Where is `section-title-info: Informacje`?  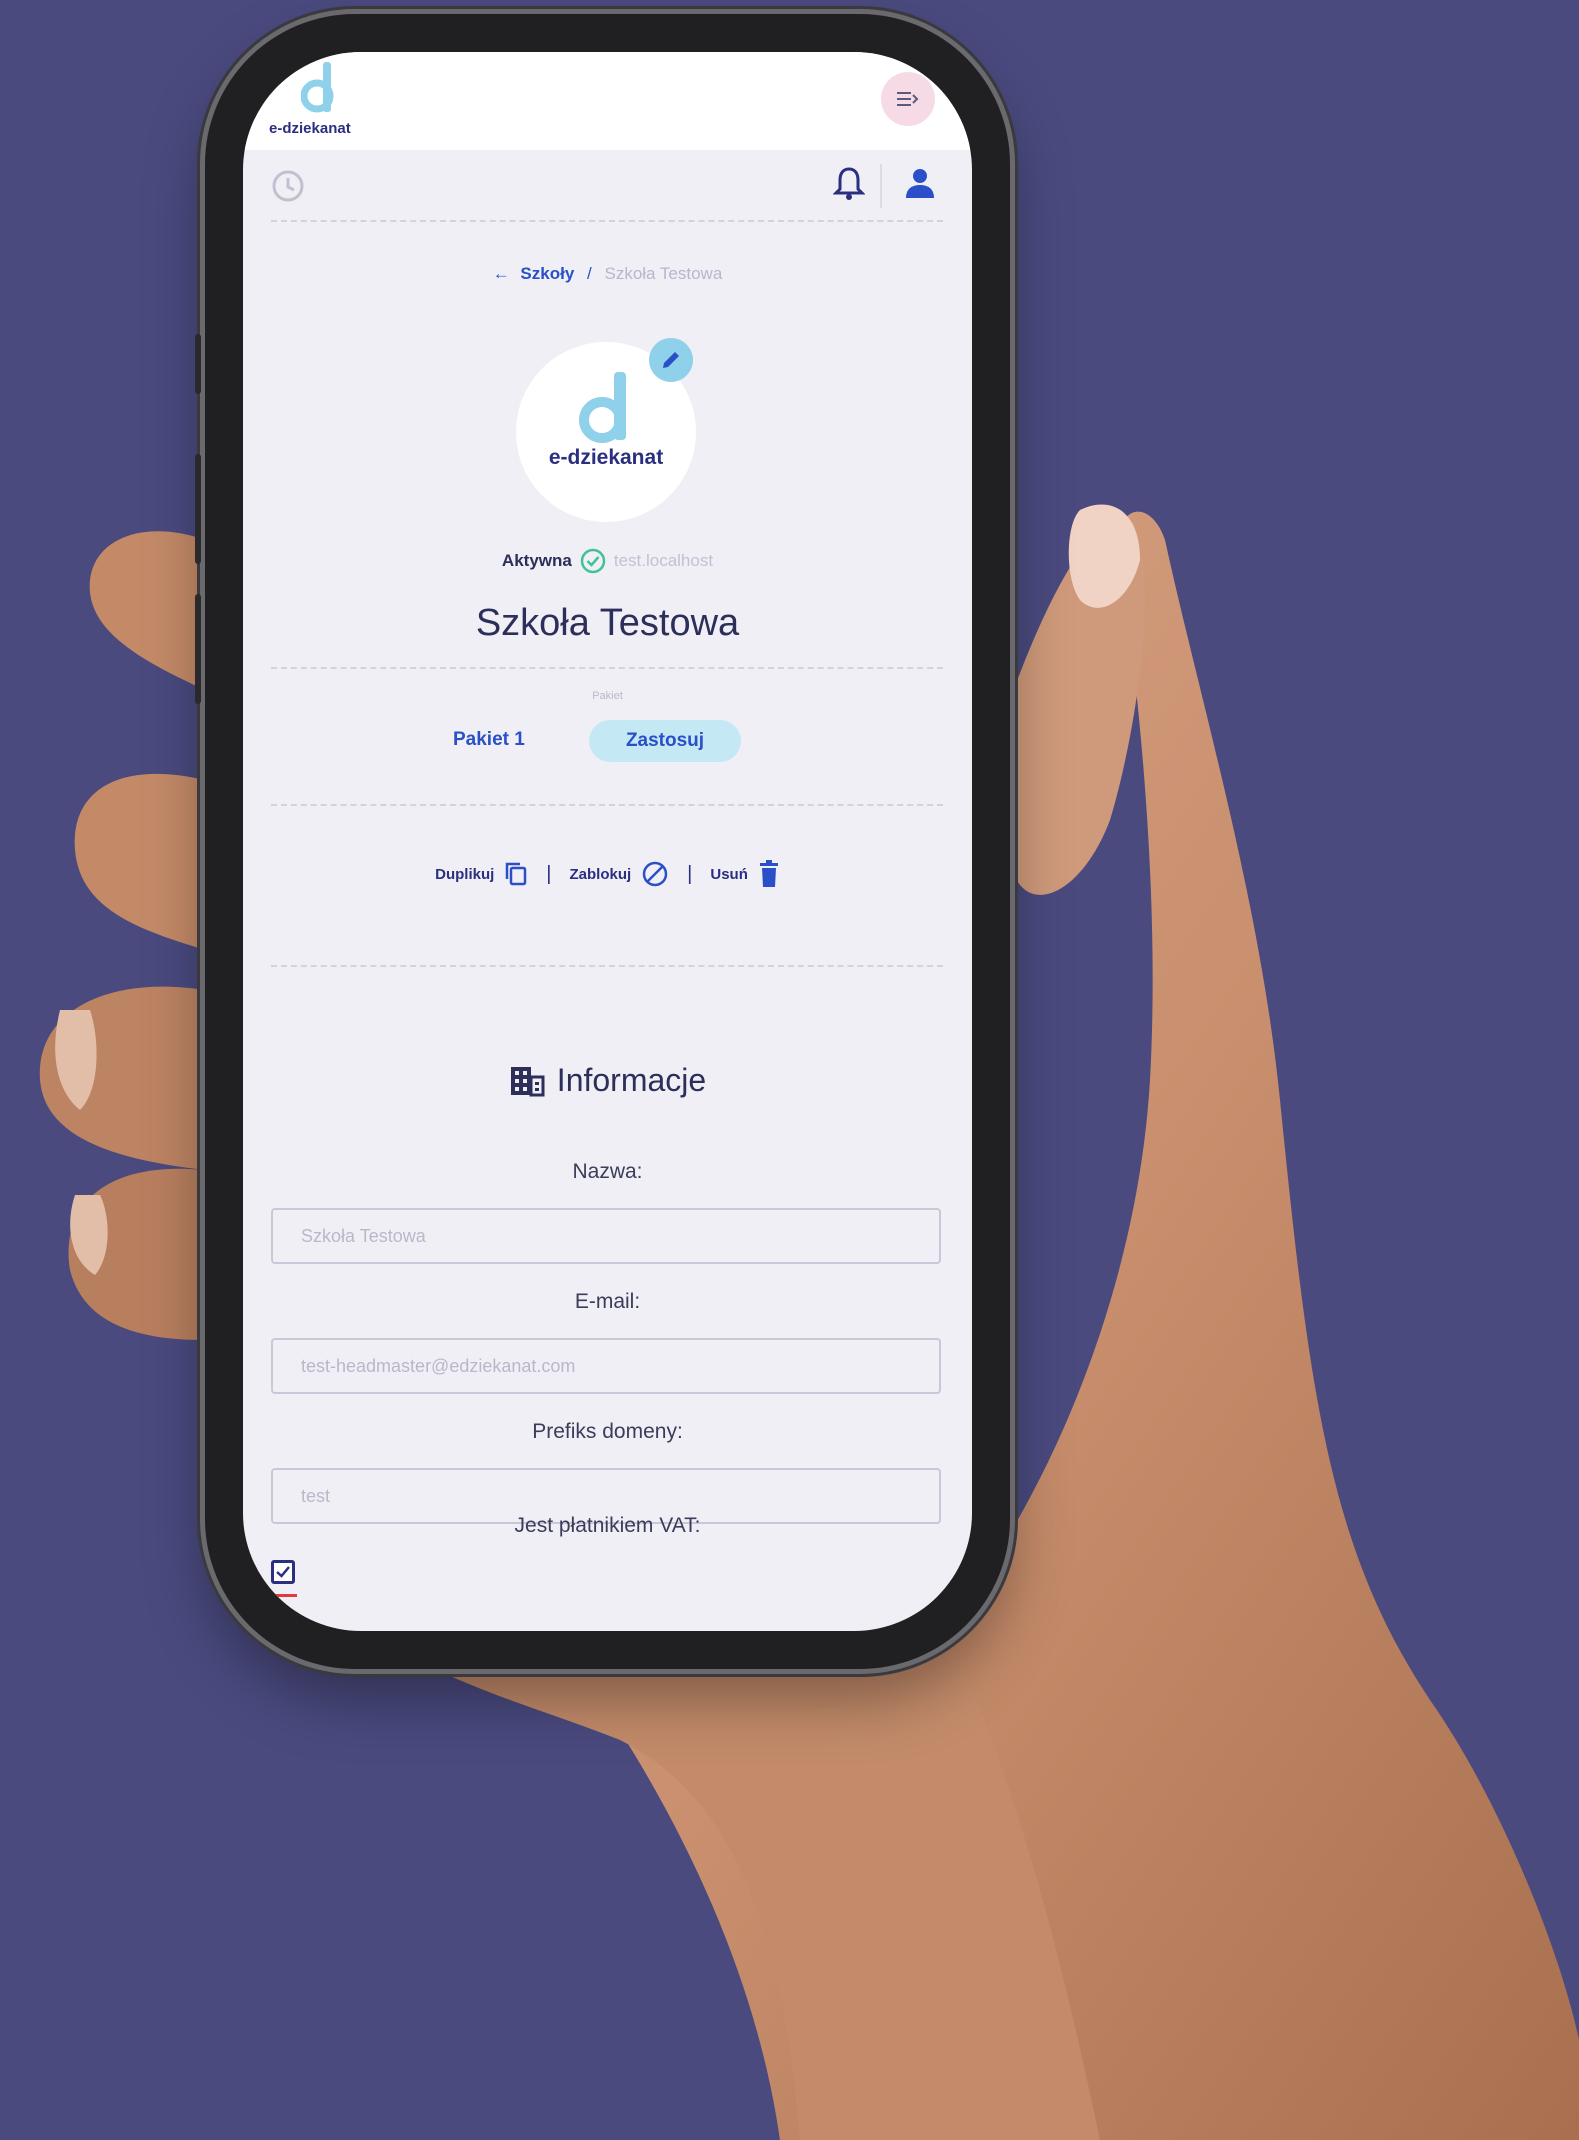 section-title-info: Informacje is located at coordinates (607, 1080).